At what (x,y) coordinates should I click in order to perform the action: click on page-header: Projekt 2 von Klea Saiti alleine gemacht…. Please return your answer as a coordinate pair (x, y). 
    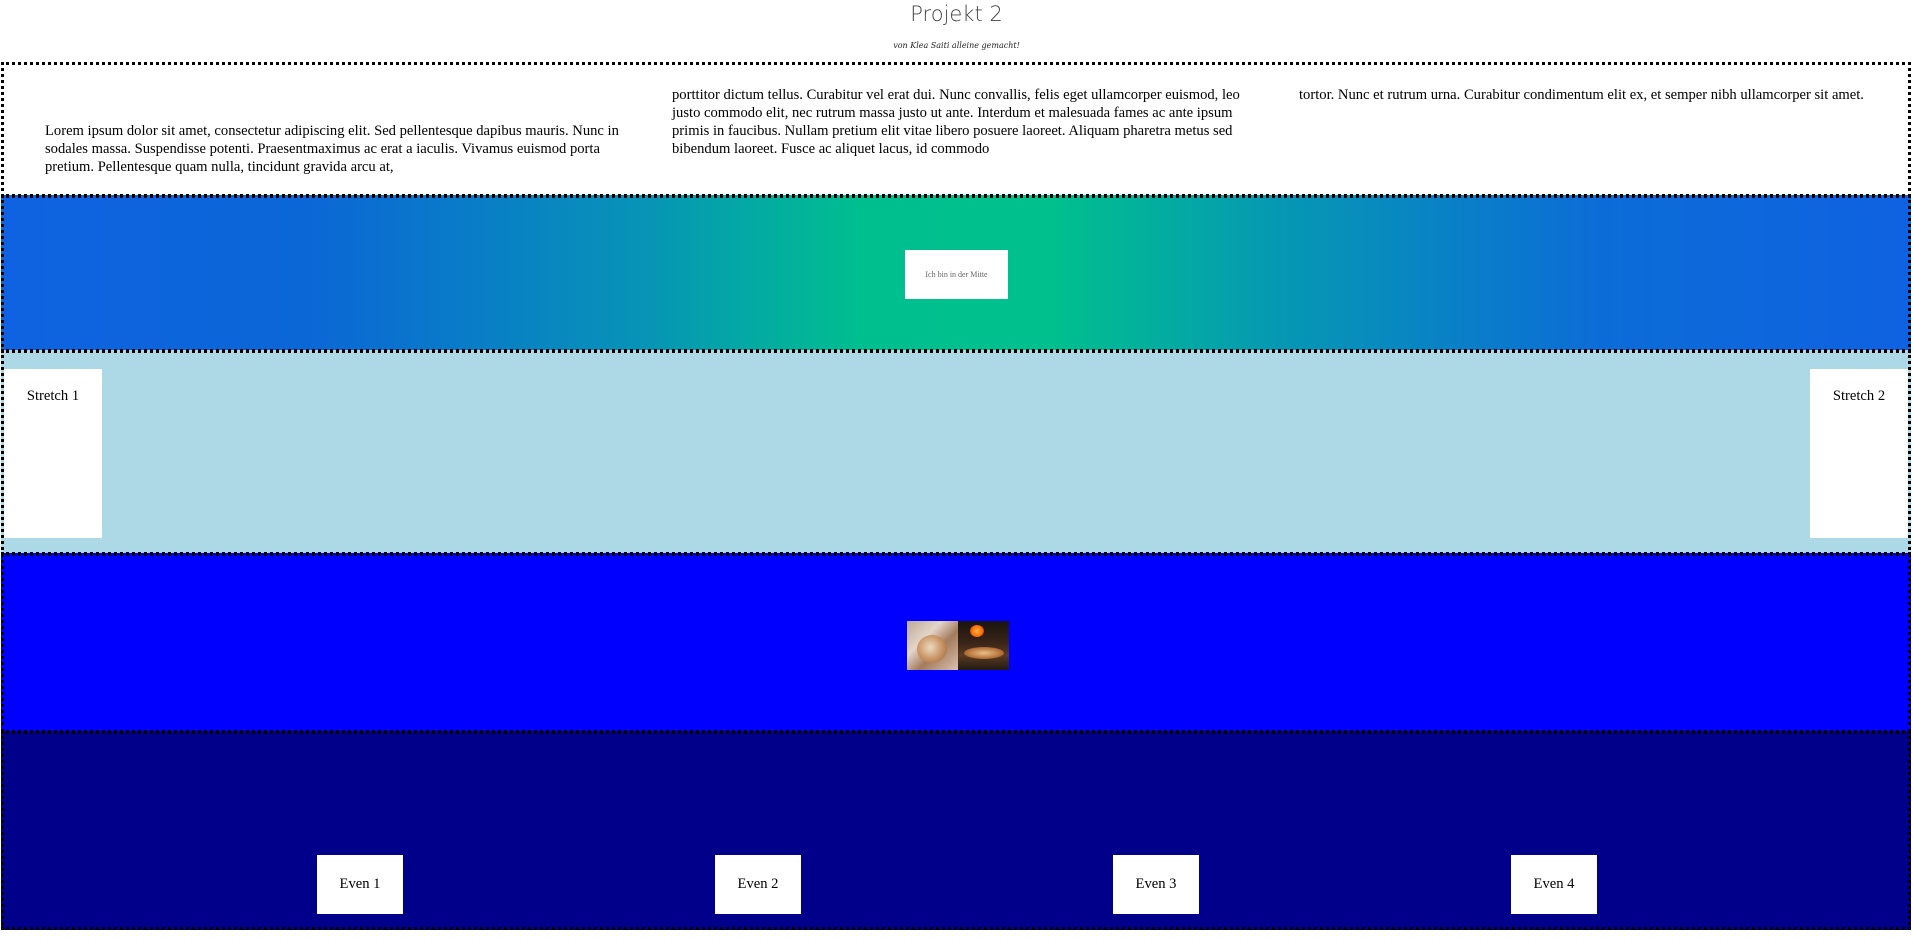
    Looking at the image, I should click on (956, 31).